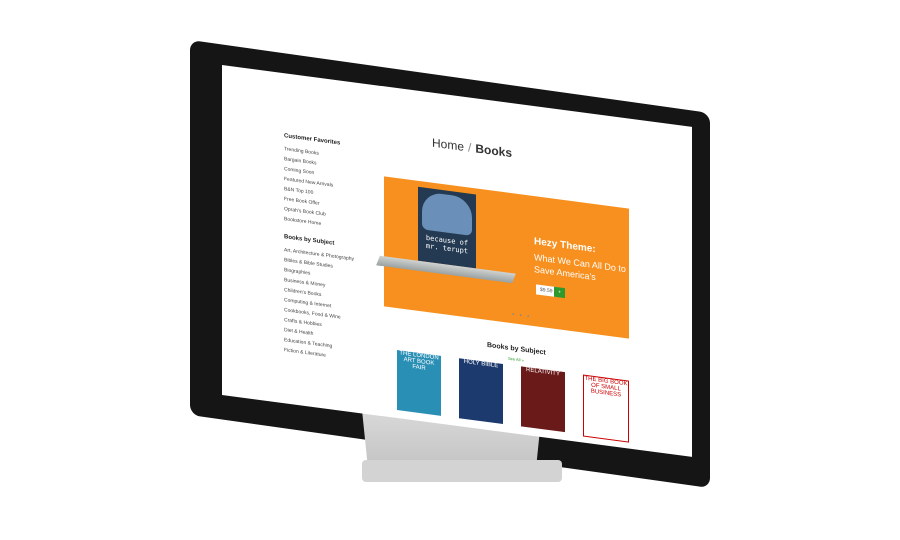 The height and width of the screenshot is (540, 900). I want to click on add-to-cart-button: +, so click(559, 292).